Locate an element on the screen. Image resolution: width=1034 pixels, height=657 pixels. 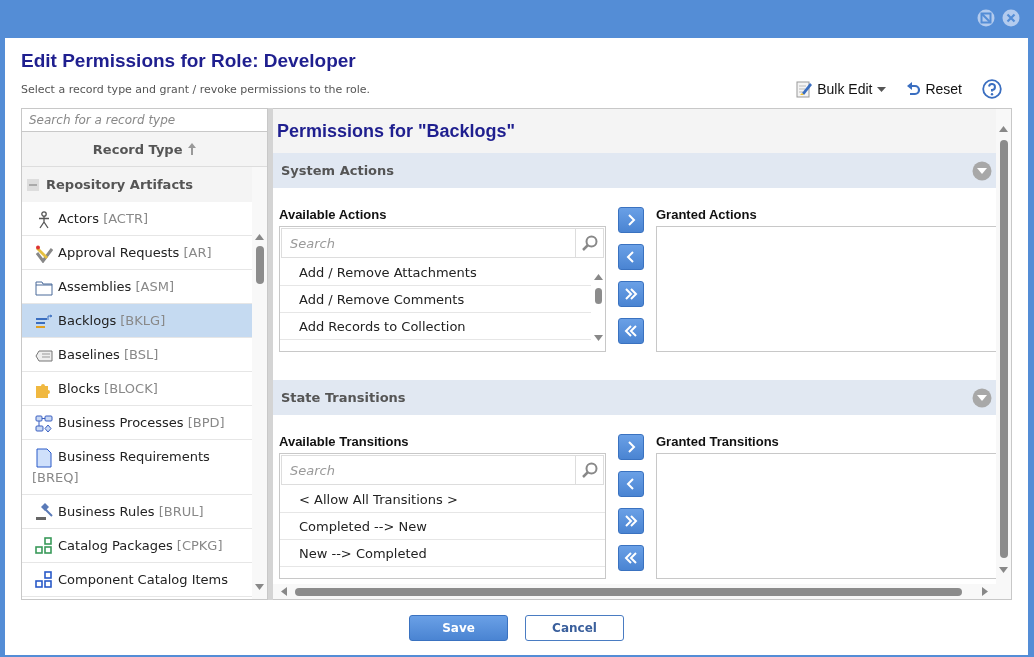
column-header: Record Type is located at coordinates (145, 149).